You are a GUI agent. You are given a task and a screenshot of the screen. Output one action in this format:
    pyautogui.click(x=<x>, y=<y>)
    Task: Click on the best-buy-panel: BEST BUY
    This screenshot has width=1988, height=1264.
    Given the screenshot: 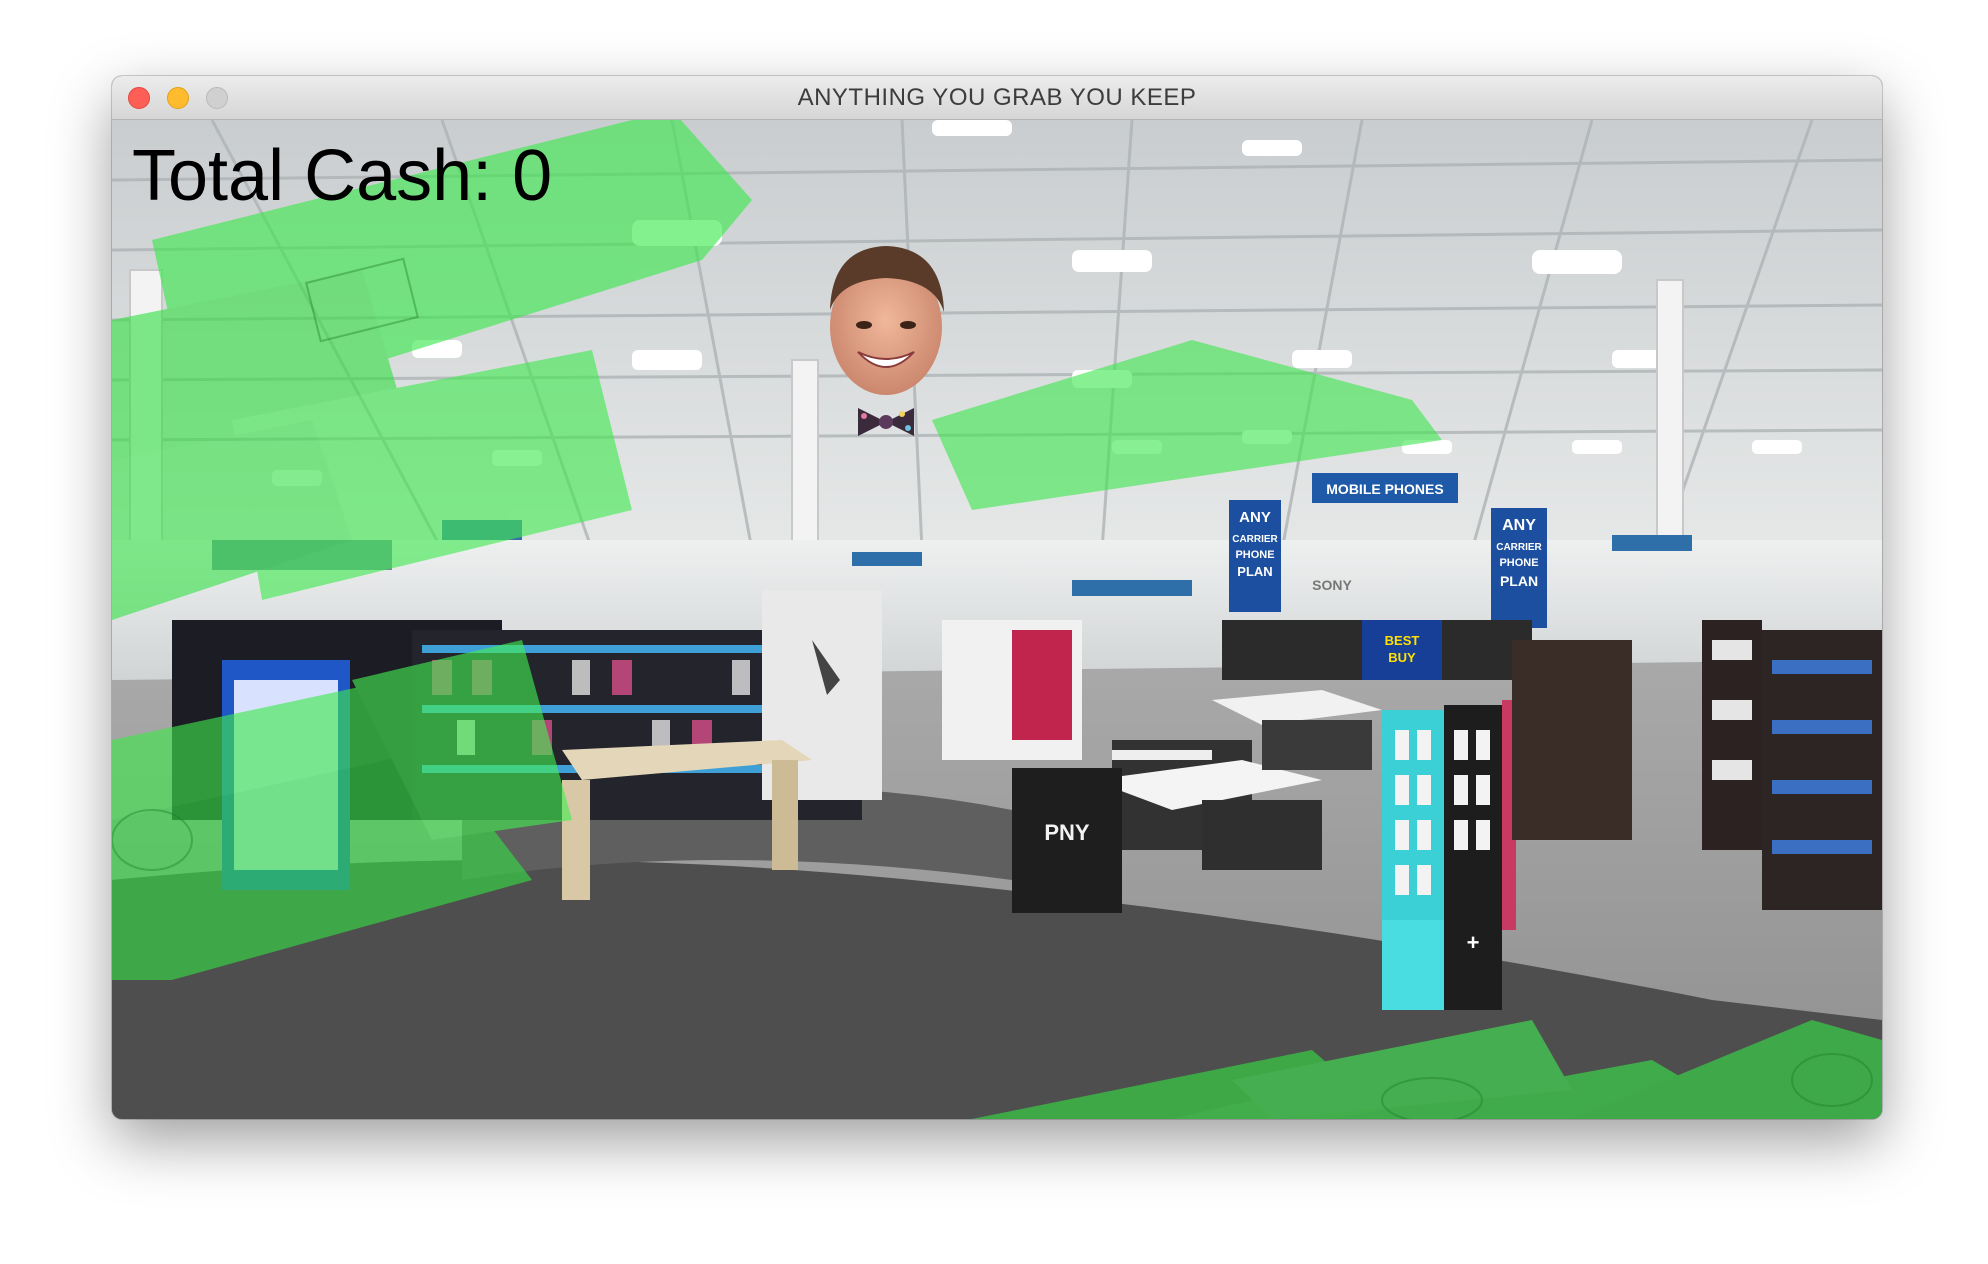 What is the action you would take?
    pyautogui.click(x=1377, y=650)
    